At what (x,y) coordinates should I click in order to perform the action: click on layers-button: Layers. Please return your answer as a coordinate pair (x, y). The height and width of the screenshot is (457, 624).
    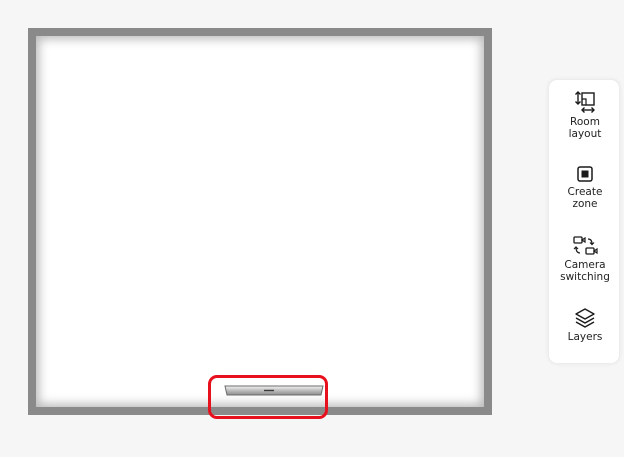
    Looking at the image, I should click on (585, 325).